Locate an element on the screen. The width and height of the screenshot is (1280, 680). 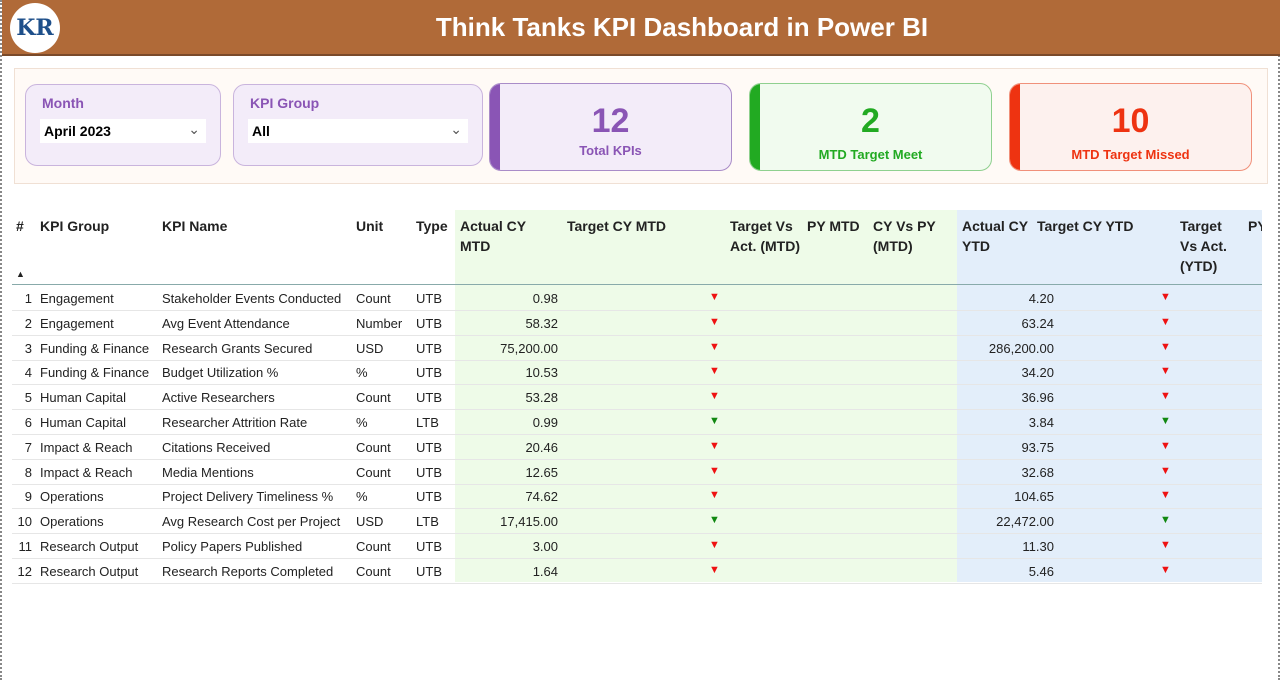
cell-group: Funding & Finance is located at coordinates (95, 373).